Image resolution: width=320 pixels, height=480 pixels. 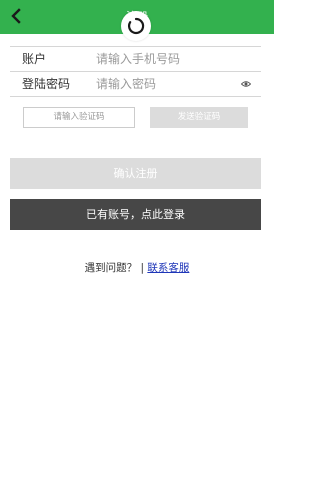 I want to click on eye-icon, so click(x=246, y=84).